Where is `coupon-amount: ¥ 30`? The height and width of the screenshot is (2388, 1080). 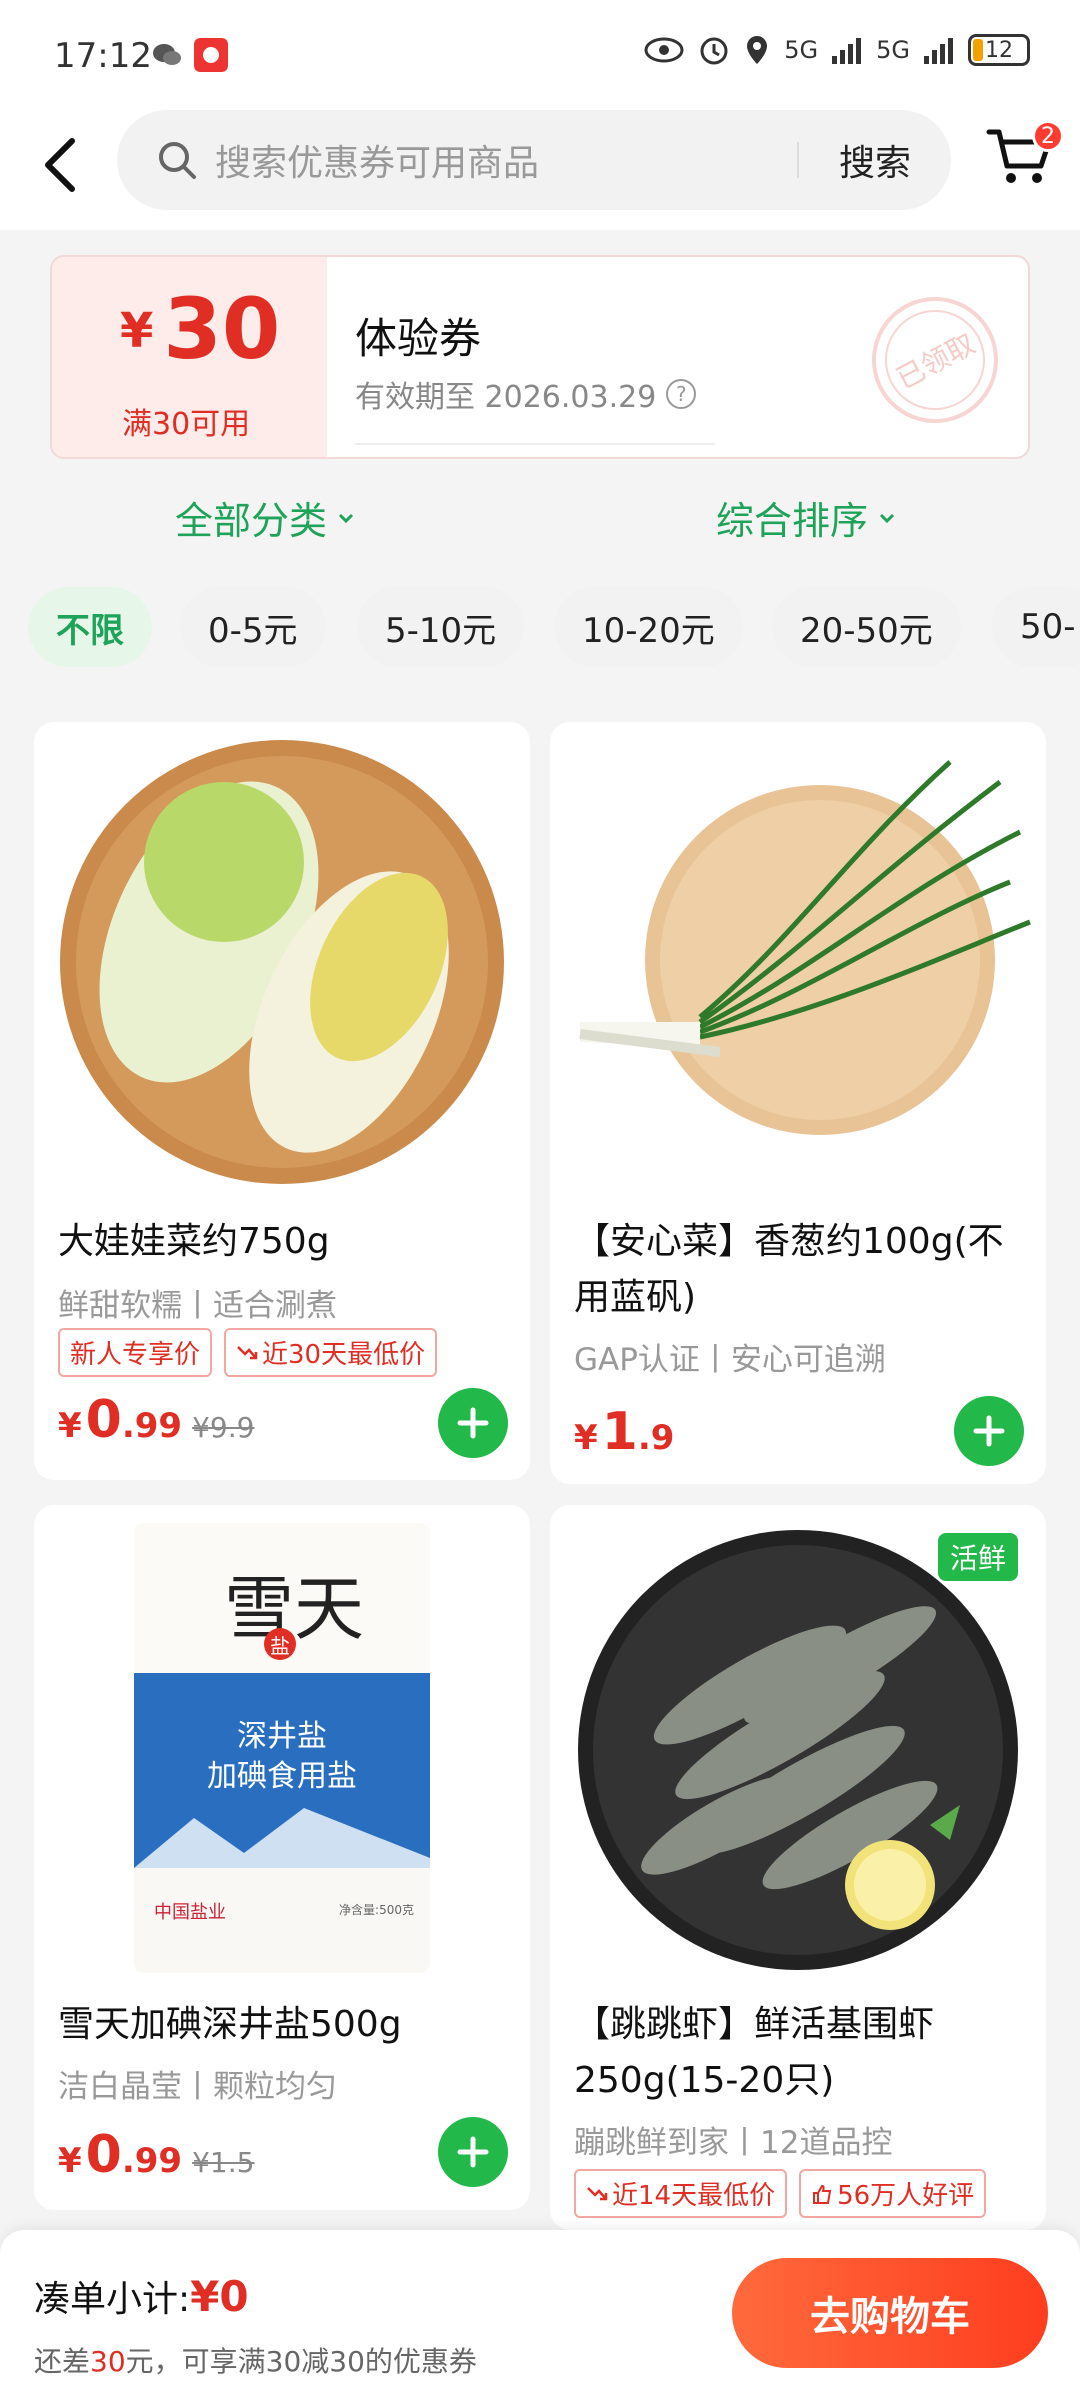
coupon-amount: ¥ 30 is located at coordinates (200, 329).